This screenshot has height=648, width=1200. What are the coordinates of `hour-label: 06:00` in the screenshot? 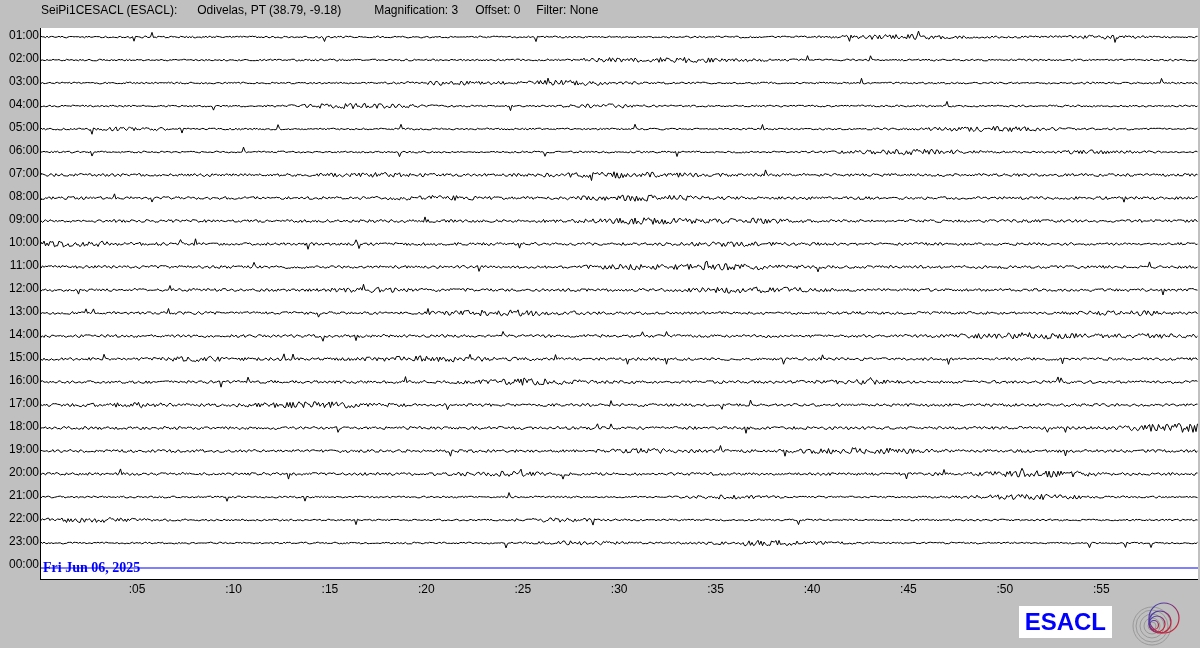 It's located at (24, 150).